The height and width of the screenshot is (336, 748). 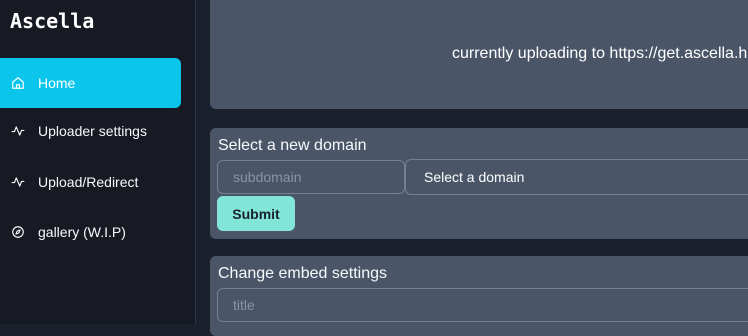 What do you see at coordinates (576, 177) in the screenshot?
I see `domain-select: Select a domain` at bounding box center [576, 177].